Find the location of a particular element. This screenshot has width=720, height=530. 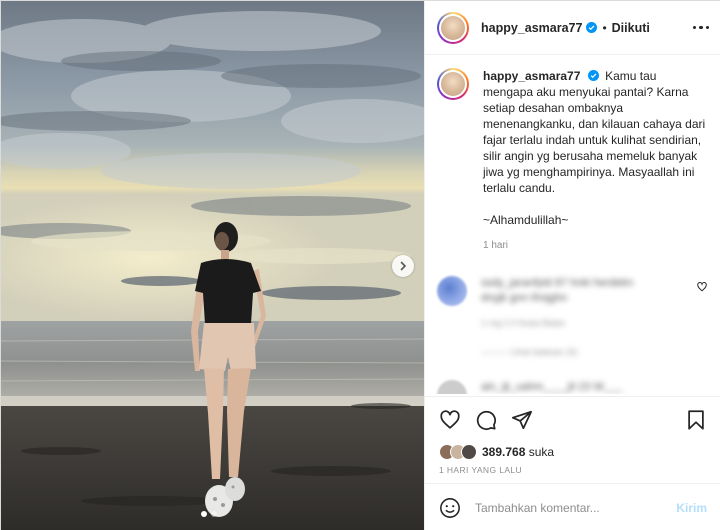

liker-avatar is located at coordinates (469, 452).